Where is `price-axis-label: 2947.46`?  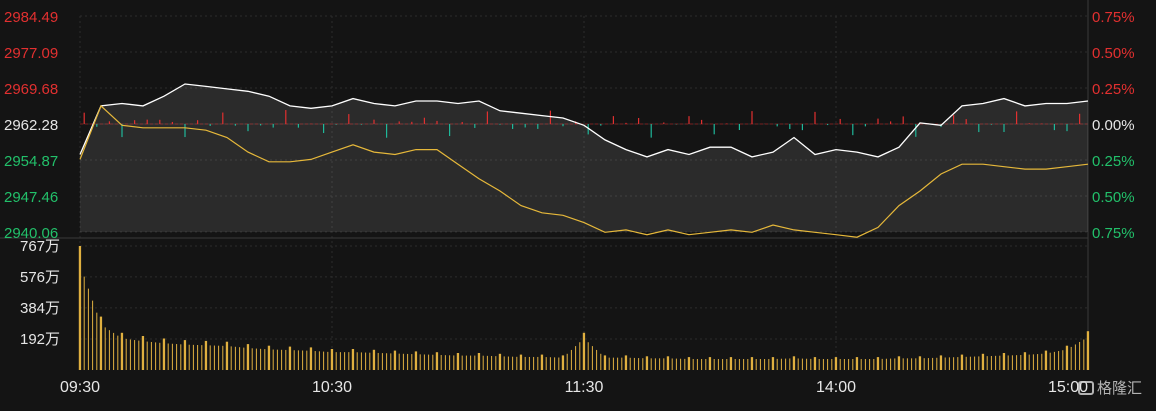
price-axis-label: 2947.46 is located at coordinates (31, 197).